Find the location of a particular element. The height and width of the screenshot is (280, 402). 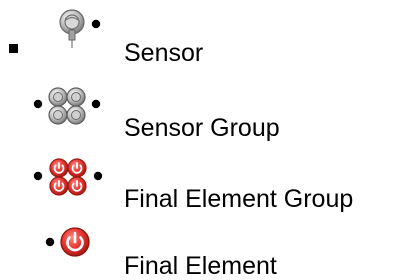

sensor-icon is located at coordinates (79, 29).